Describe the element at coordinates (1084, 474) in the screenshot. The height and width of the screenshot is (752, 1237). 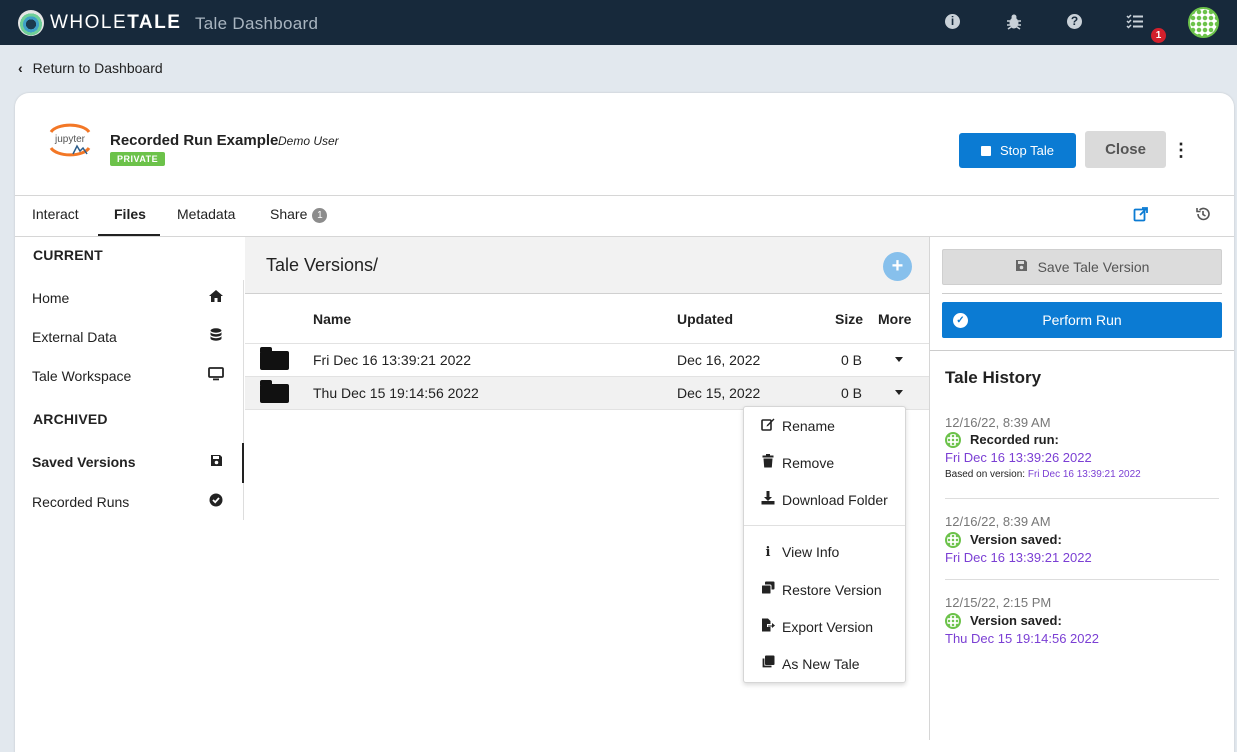
I see `based-on-link: Fri Dec 16 13:39:21 2022` at that location.